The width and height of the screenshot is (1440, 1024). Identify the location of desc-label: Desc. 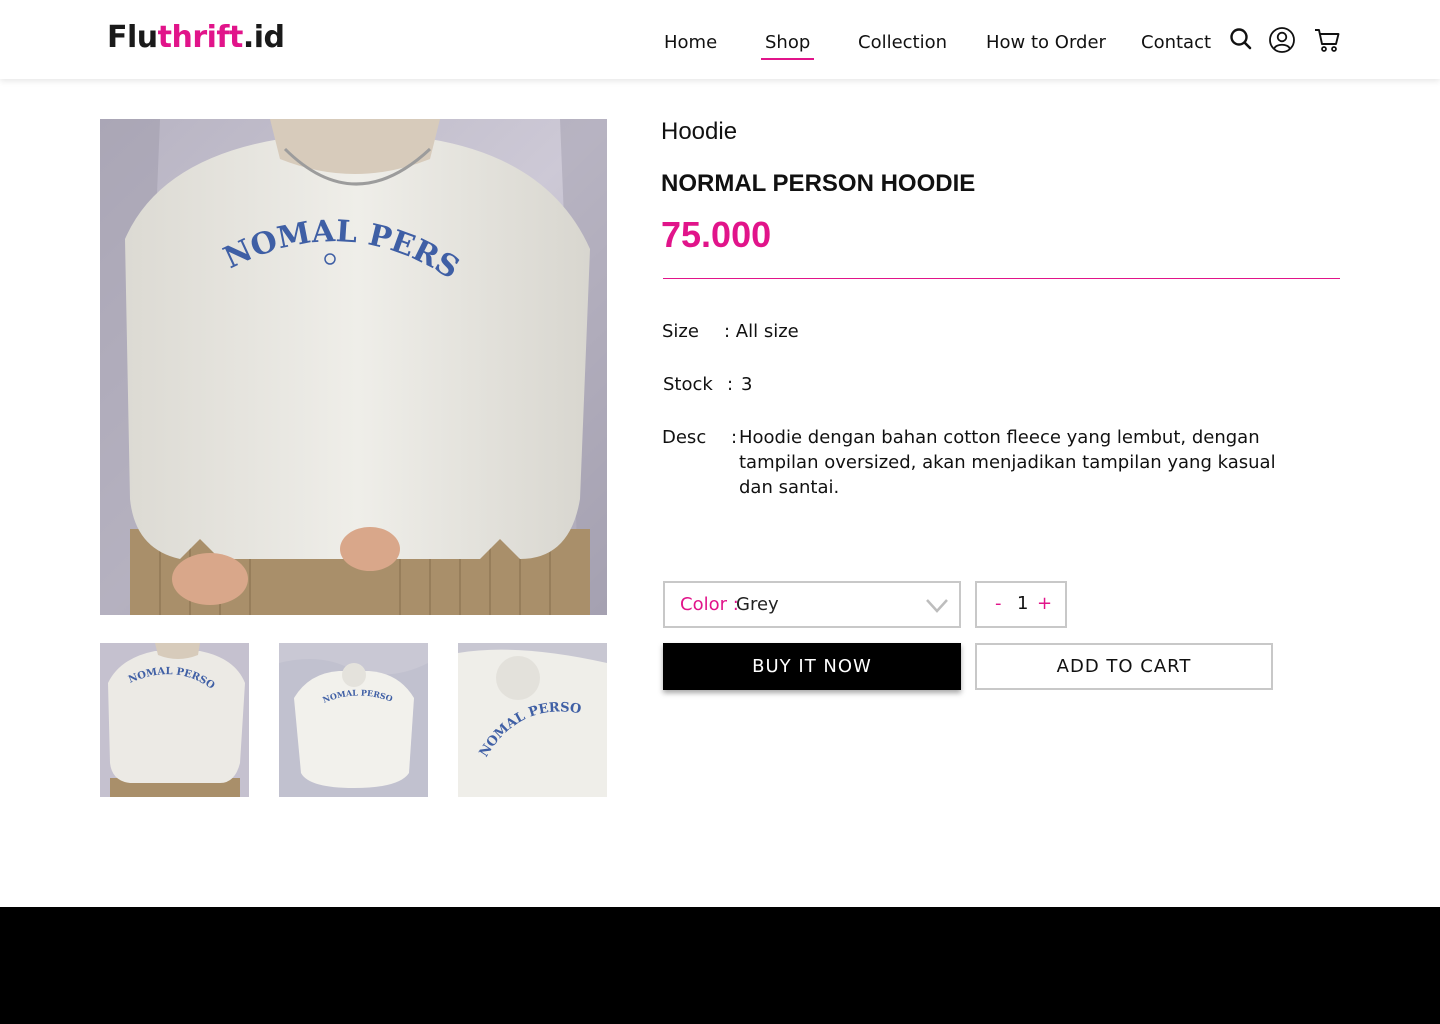
(684, 437).